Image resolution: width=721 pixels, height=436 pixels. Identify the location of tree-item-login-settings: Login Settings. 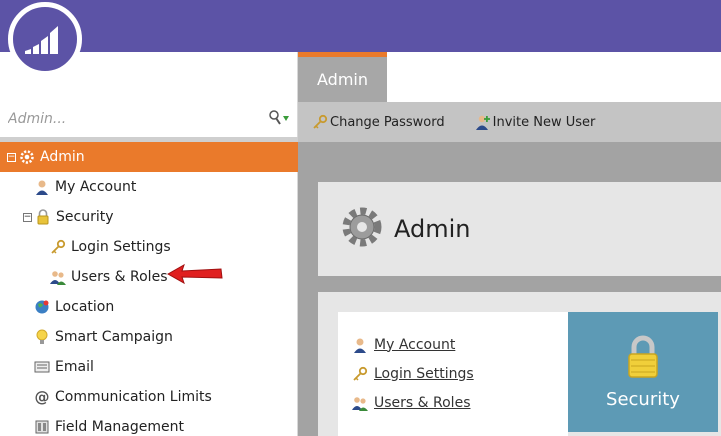
(149, 247).